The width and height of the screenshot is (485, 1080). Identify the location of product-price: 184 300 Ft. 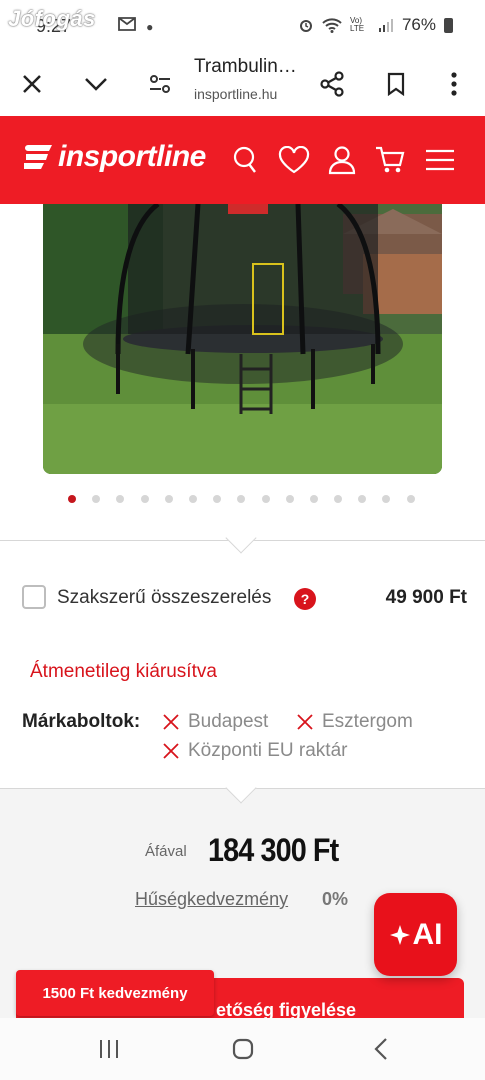
(273, 850).